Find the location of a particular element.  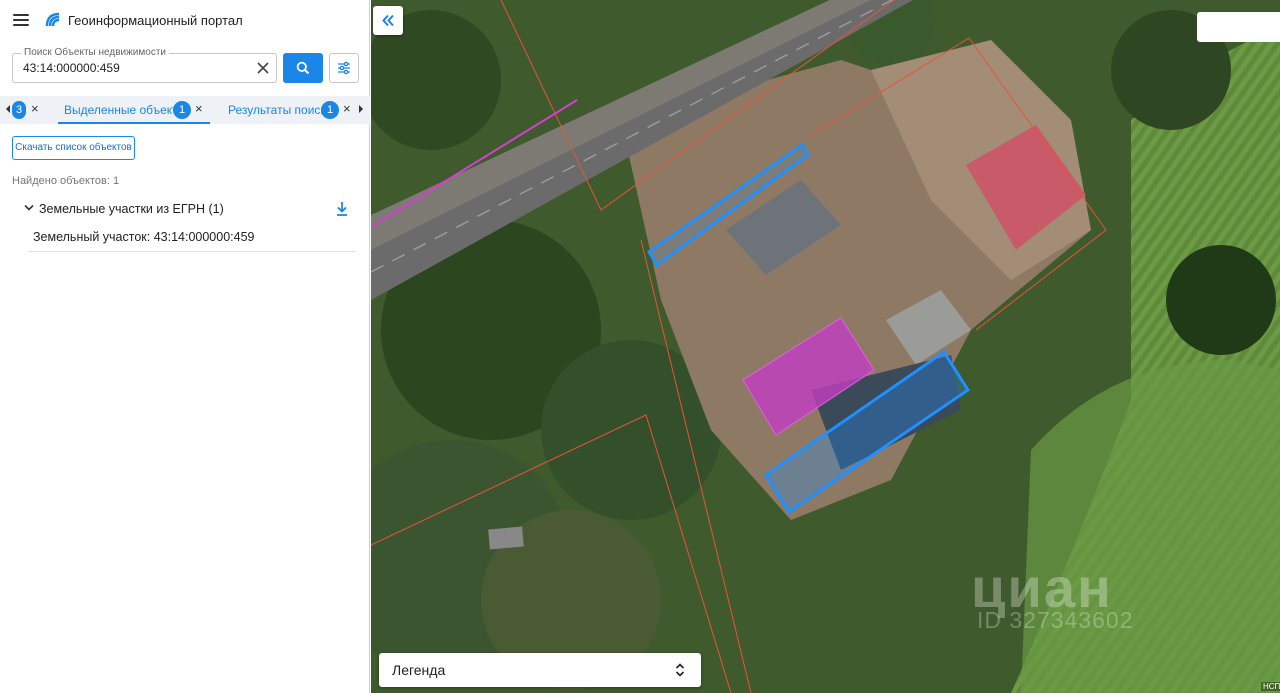

tab-search-results-badge: 1 is located at coordinates (330, 110).